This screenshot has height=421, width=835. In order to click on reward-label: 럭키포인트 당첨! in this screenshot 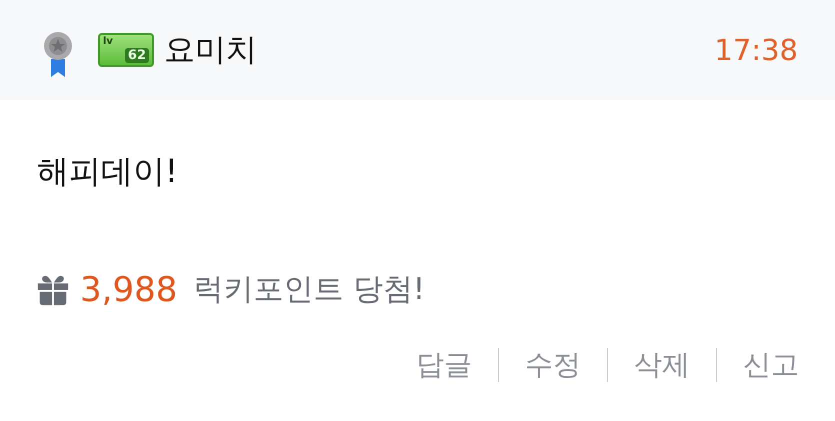, I will do `click(309, 290)`.